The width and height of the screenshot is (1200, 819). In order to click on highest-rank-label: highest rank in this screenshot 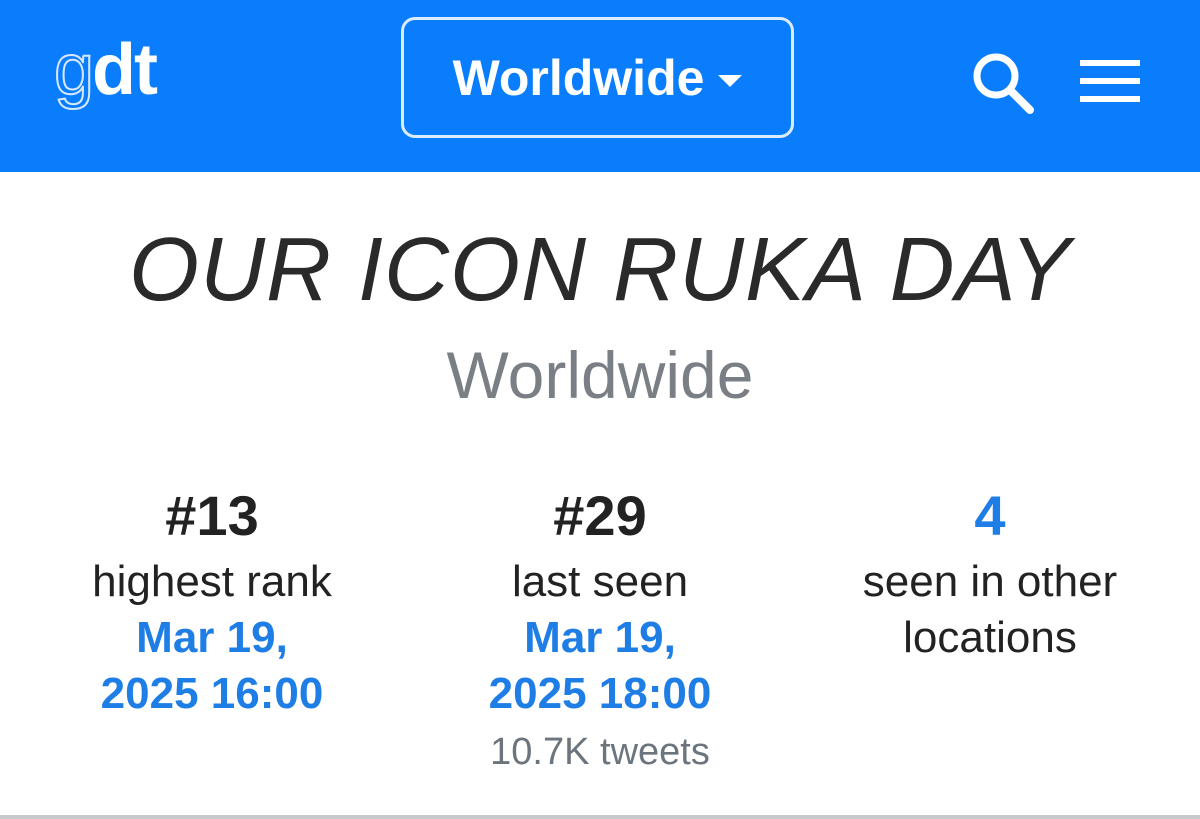, I will do `click(212, 581)`.